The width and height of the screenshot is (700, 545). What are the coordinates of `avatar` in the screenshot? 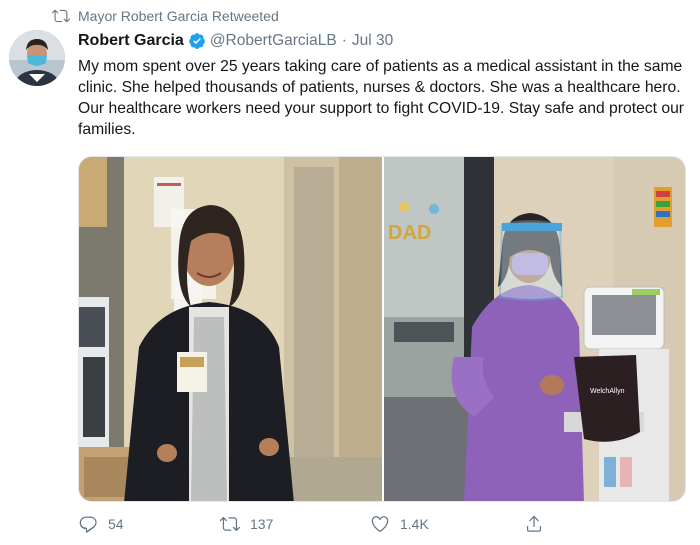 It's located at (37, 58).